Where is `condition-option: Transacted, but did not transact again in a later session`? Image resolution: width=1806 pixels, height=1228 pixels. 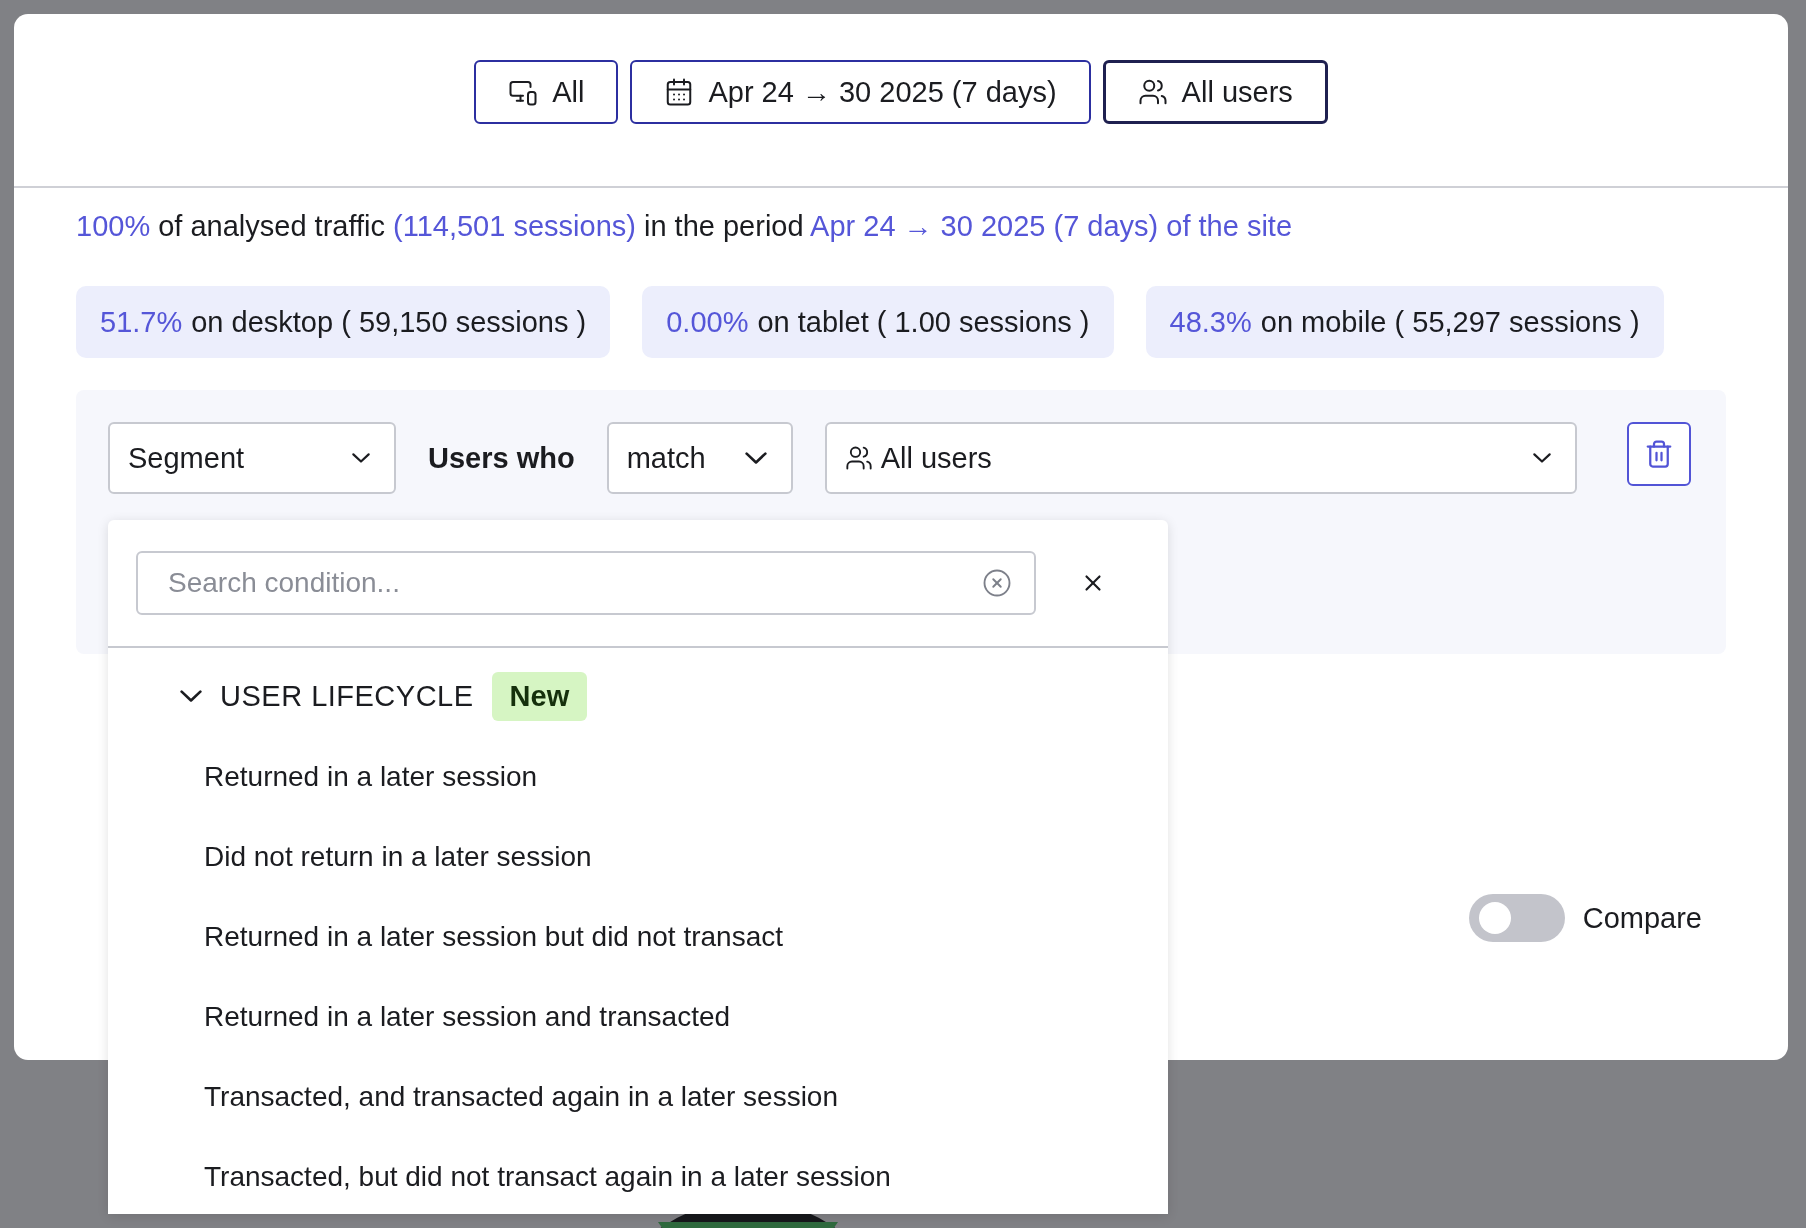
condition-option: Transacted, but did not transact again in a later session is located at coordinates (686, 1177).